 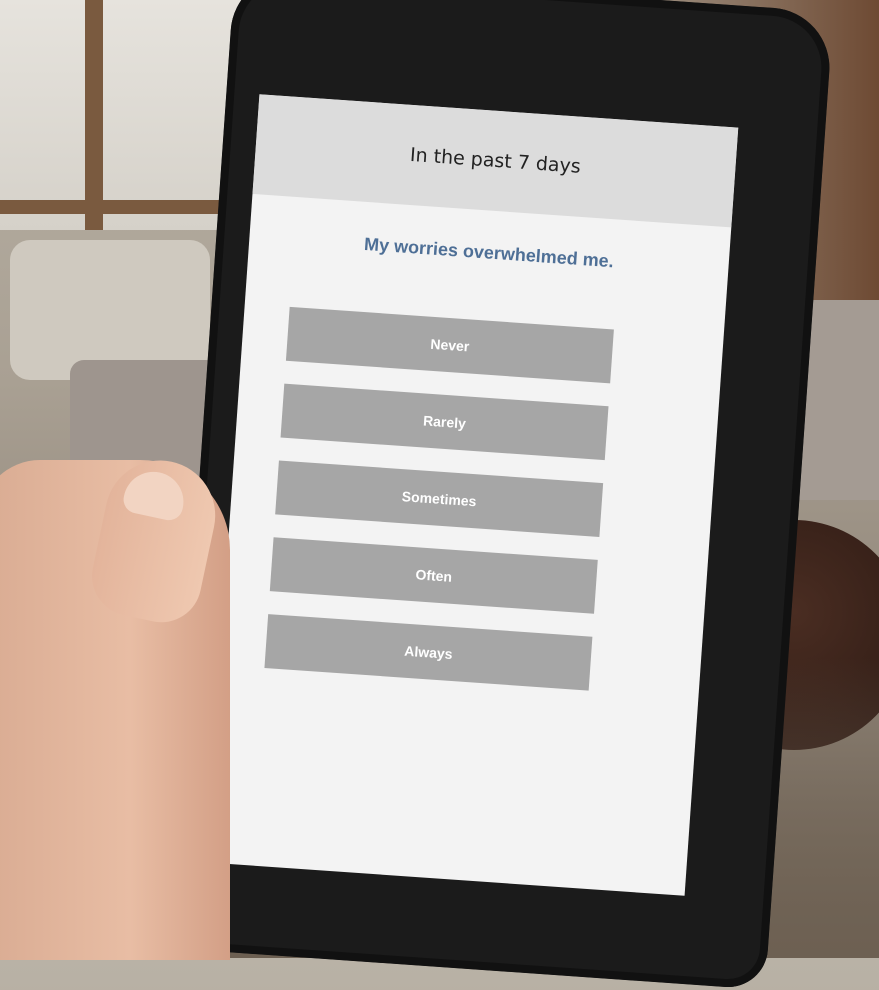 What do you see at coordinates (428, 652) in the screenshot?
I see `answer-always-button: Always` at bounding box center [428, 652].